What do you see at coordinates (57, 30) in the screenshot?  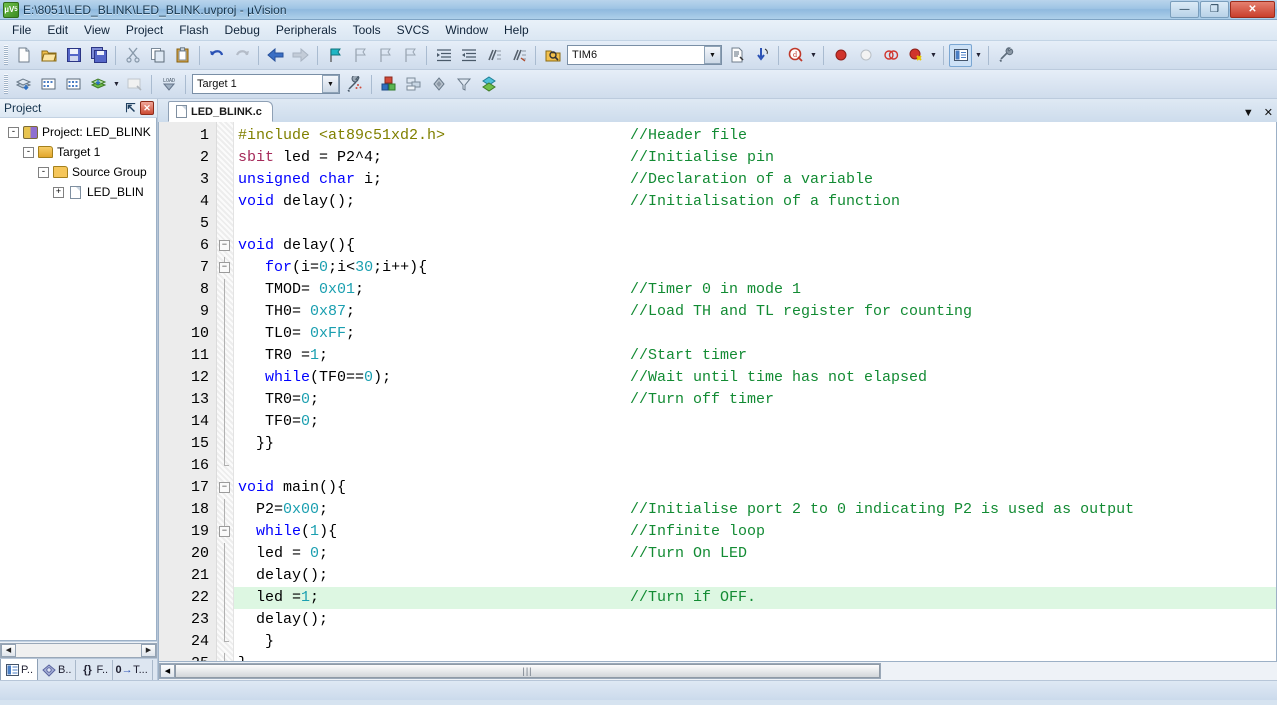 I see `menu-item-edit: Edit` at bounding box center [57, 30].